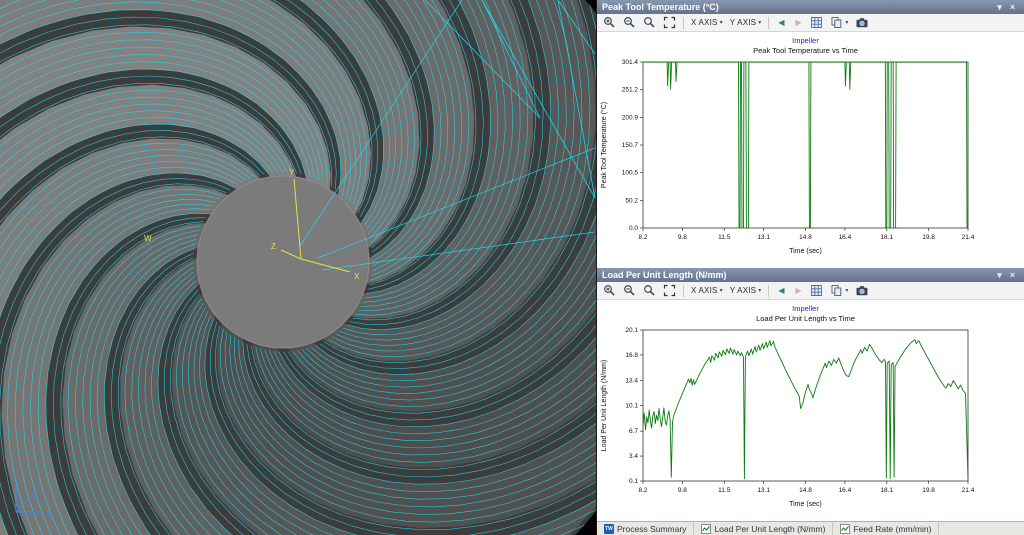 This screenshot has width=1024, height=535. I want to click on svg-text: 150.7, so click(630, 145).